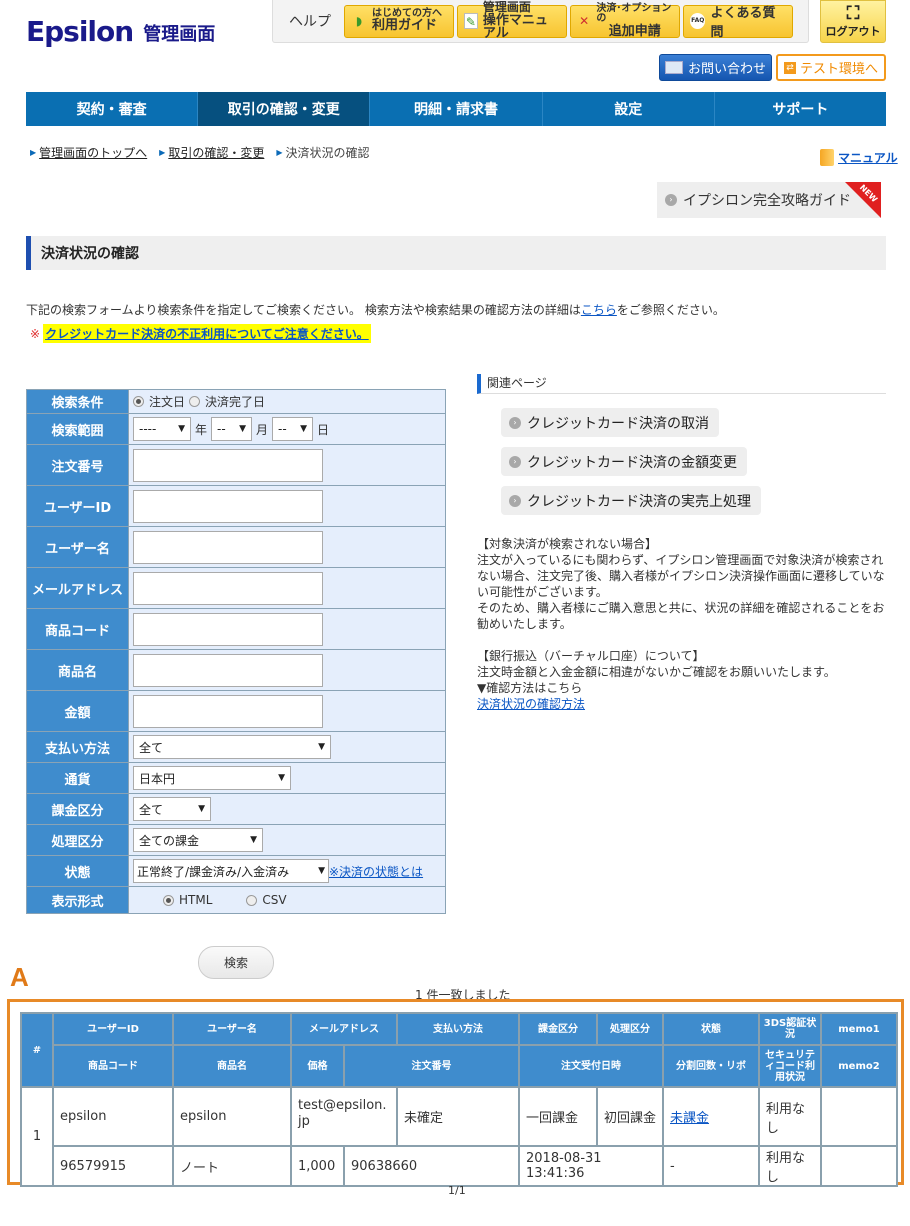 The width and height of the screenshot is (910, 1226). What do you see at coordinates (711, 1066) in the screenshot?
I see `col-installments: 分割回数・リボ` at bounding box center [711, 1066].